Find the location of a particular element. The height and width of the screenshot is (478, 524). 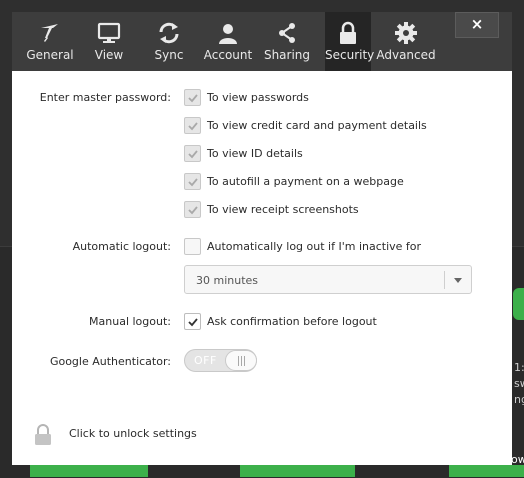

background-text: 1: is located at coordinates (519, 367).